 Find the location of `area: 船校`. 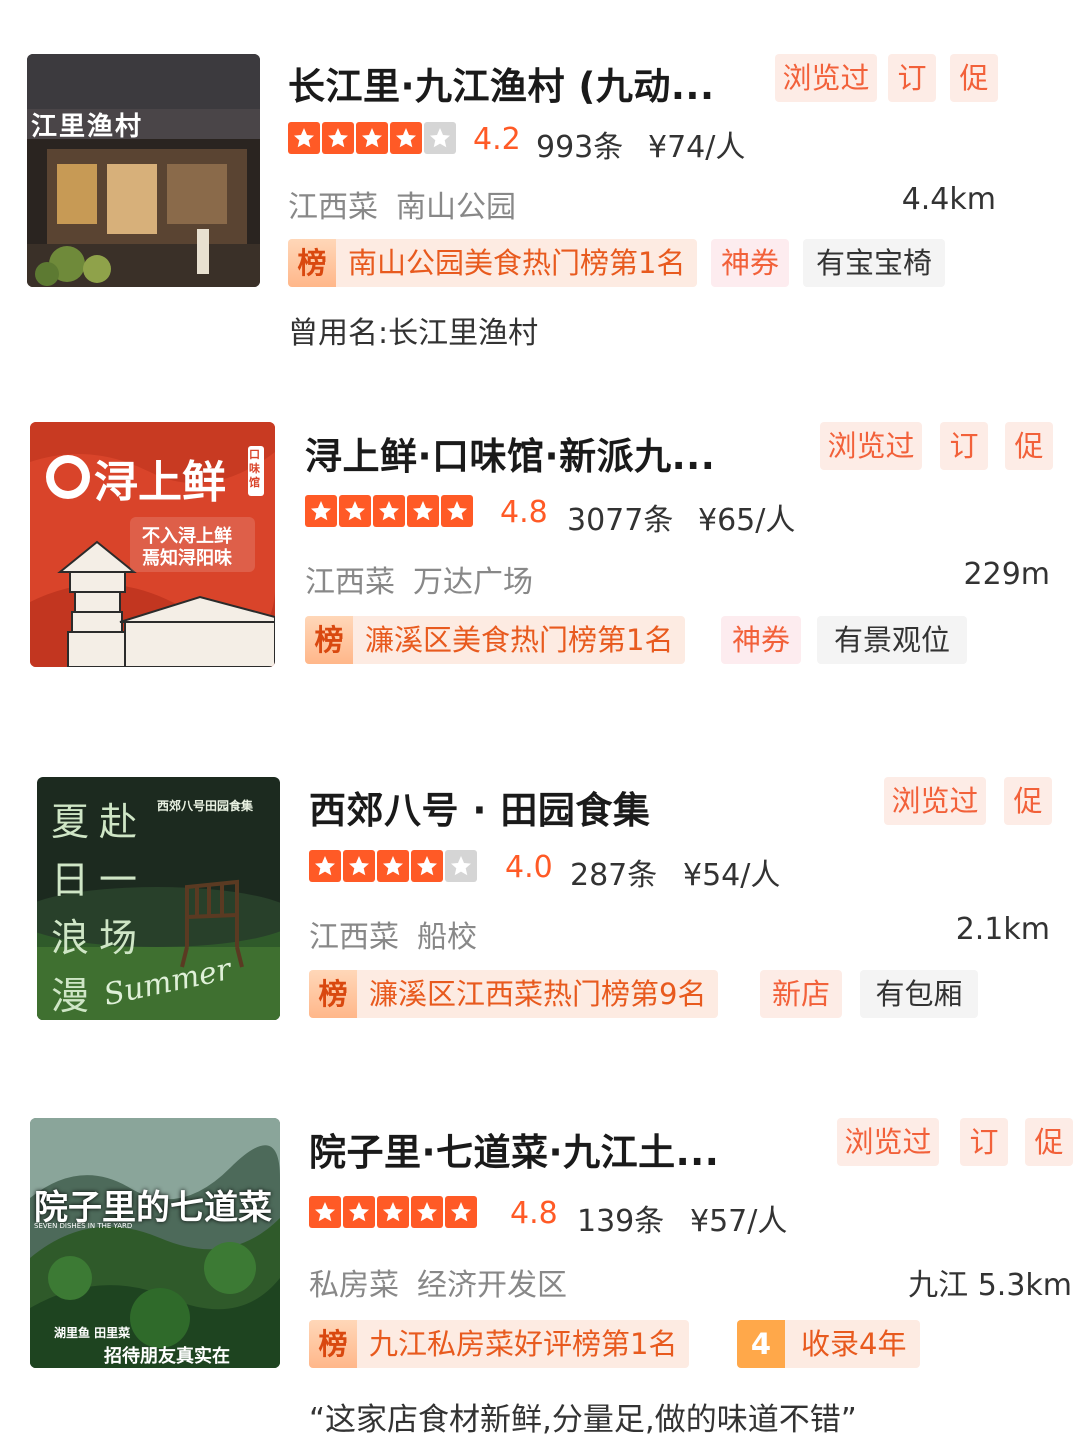

area: 船校 is located at coordinates (447, 937).